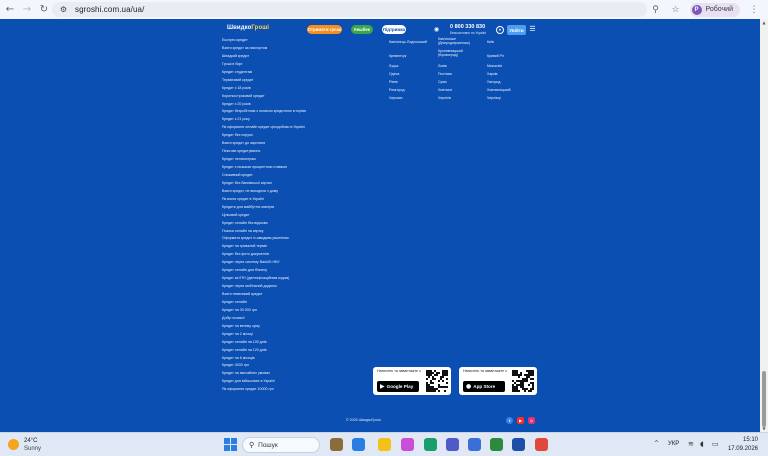 The width and height of the screenshot is (768, 456). Describe the element at coordinates (754, 10) in the screenshot. I see `menu-dots-icon: ⋮` at that location.